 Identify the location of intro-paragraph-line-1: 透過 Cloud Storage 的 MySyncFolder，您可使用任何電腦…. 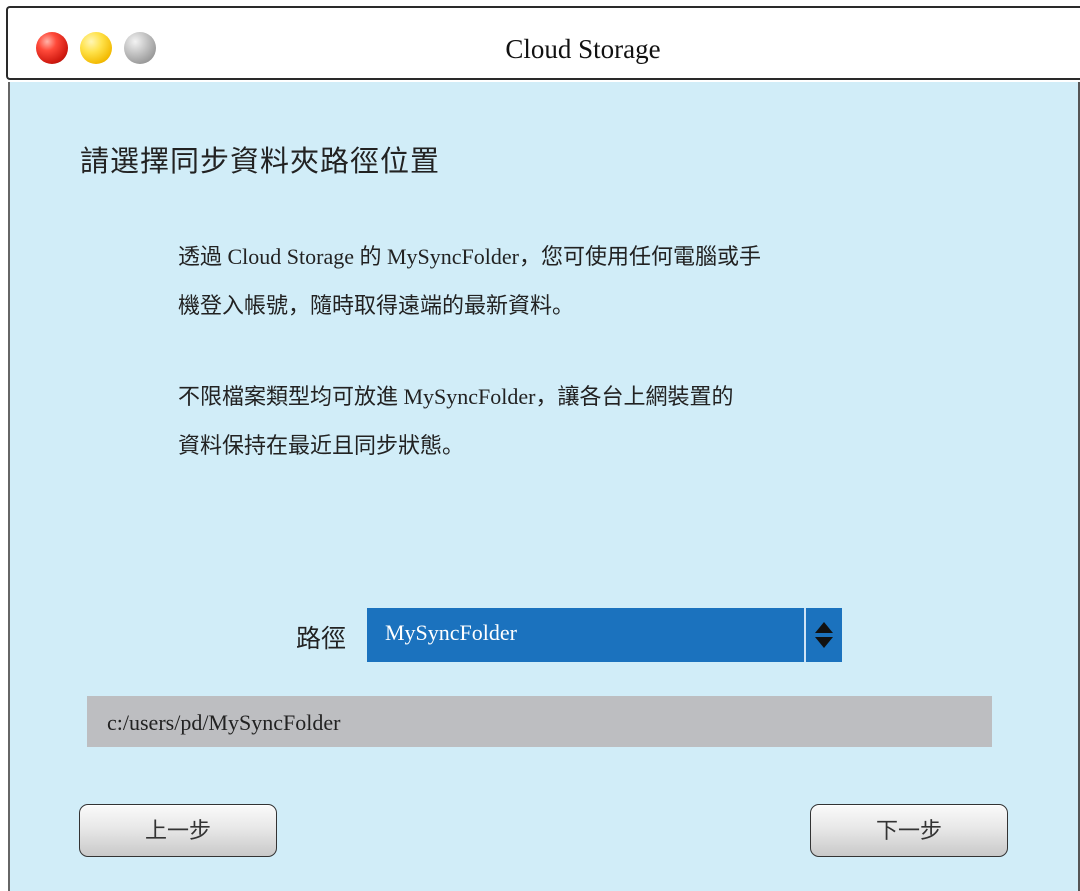
(469, 256).